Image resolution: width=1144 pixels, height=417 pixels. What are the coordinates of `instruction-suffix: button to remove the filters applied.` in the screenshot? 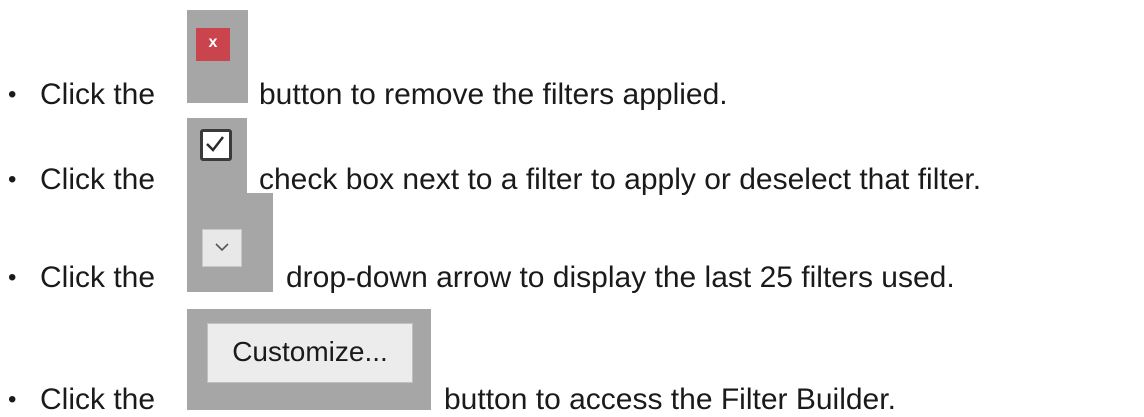 It's located at (493, 94).